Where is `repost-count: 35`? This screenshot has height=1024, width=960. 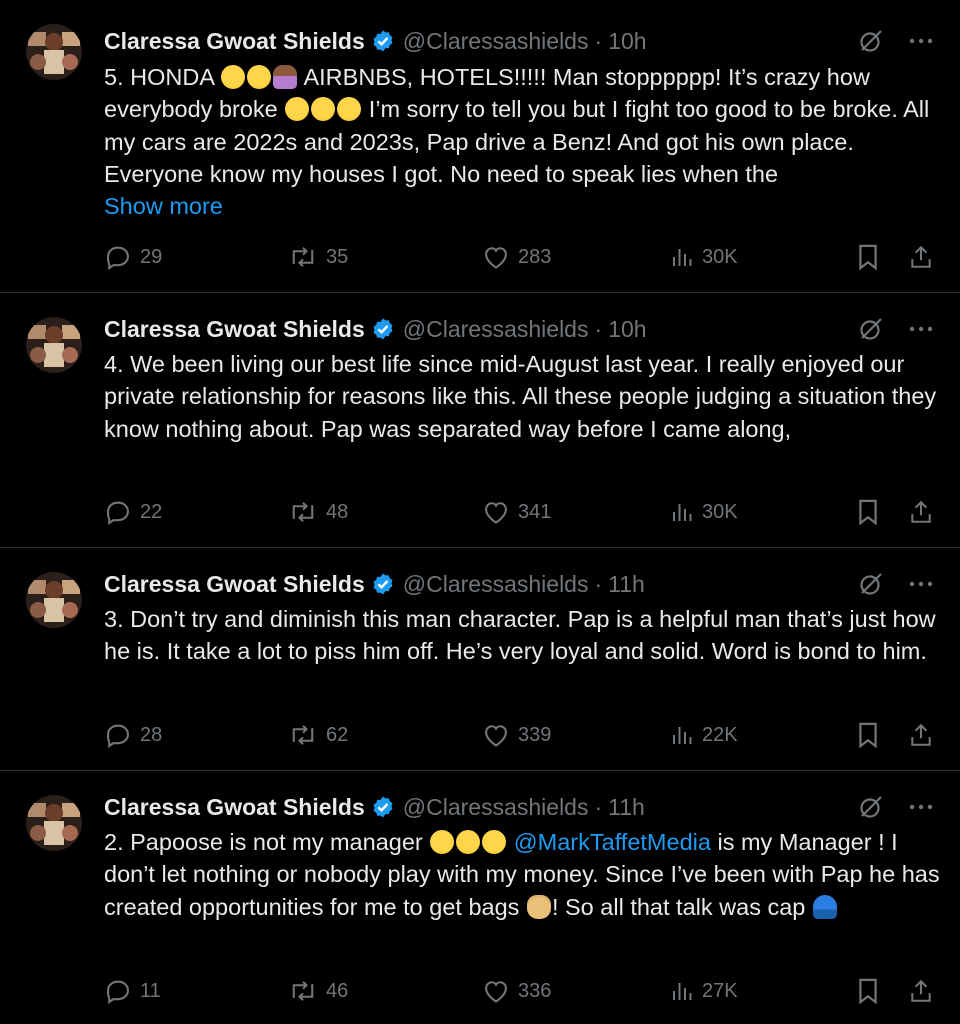
repost-count: 35 is located at coordinates (337, 256).